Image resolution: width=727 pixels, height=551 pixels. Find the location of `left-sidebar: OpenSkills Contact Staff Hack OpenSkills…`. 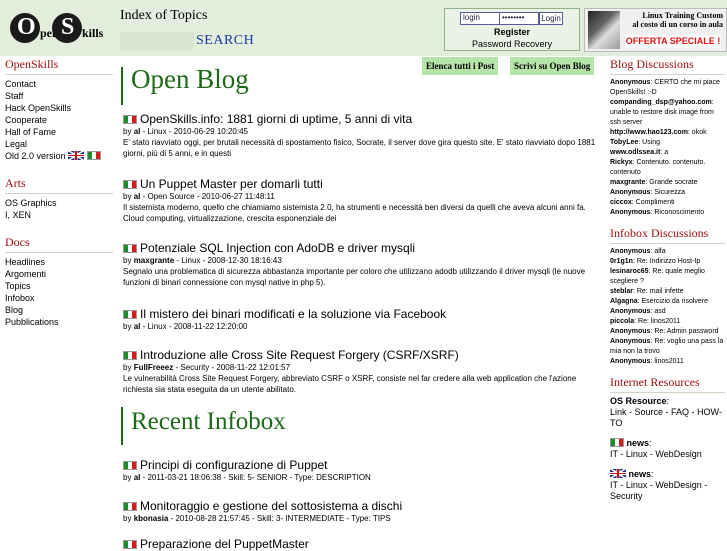

left-sidebar: OpenSkills Contact Staff Hack OpenSkills… is located at coordinates (59, 192).